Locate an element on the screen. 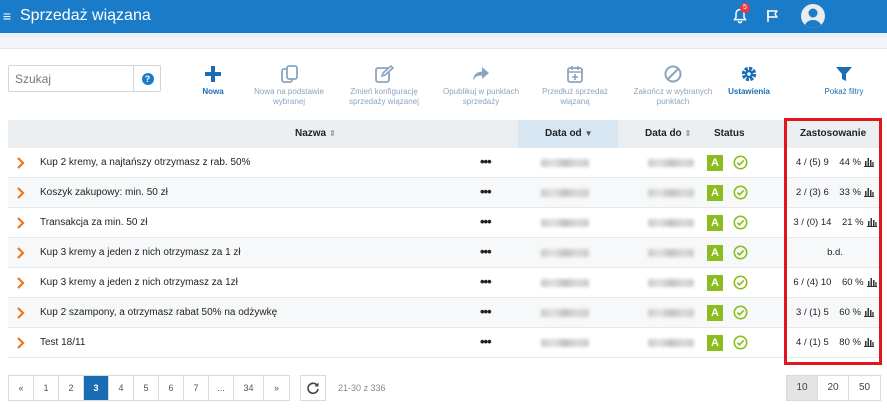 The width and height of the screenshot is (887, 408). pagination-page: 1 is located at coordinates (46, 388).